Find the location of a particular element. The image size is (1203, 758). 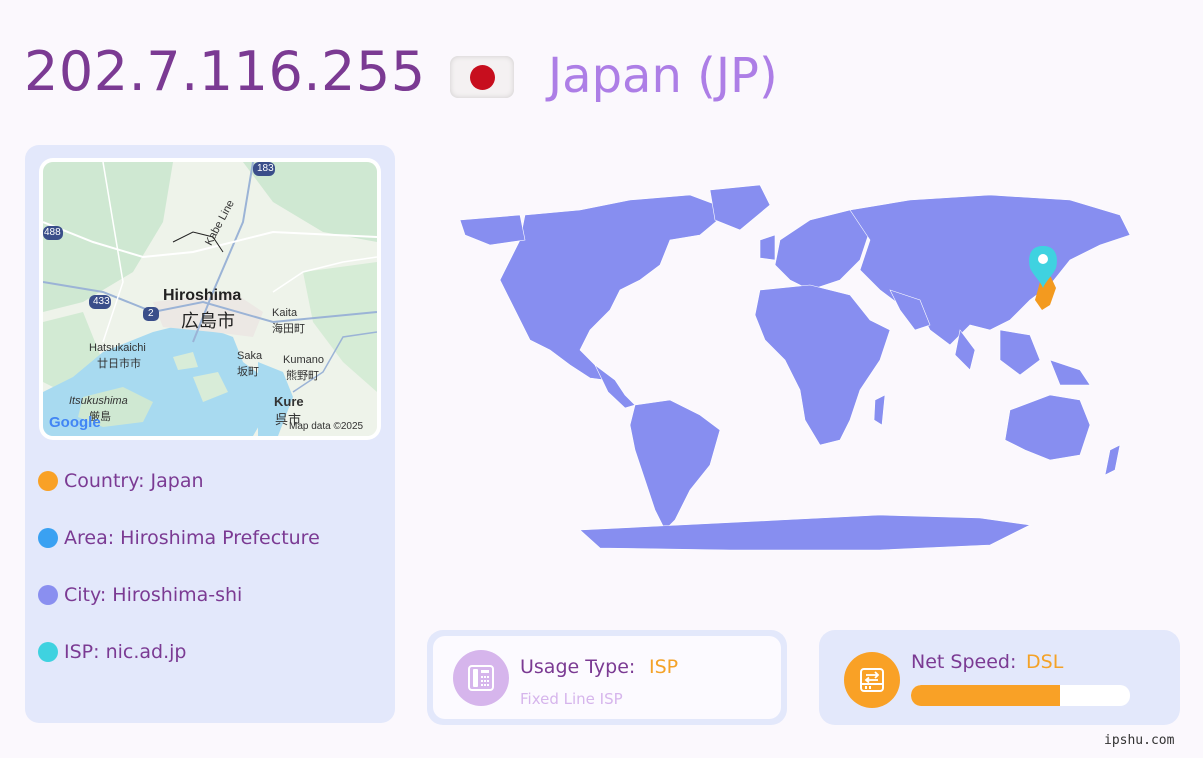

hiroshima-label: Hiroshima is located at coordinates (202, 295).